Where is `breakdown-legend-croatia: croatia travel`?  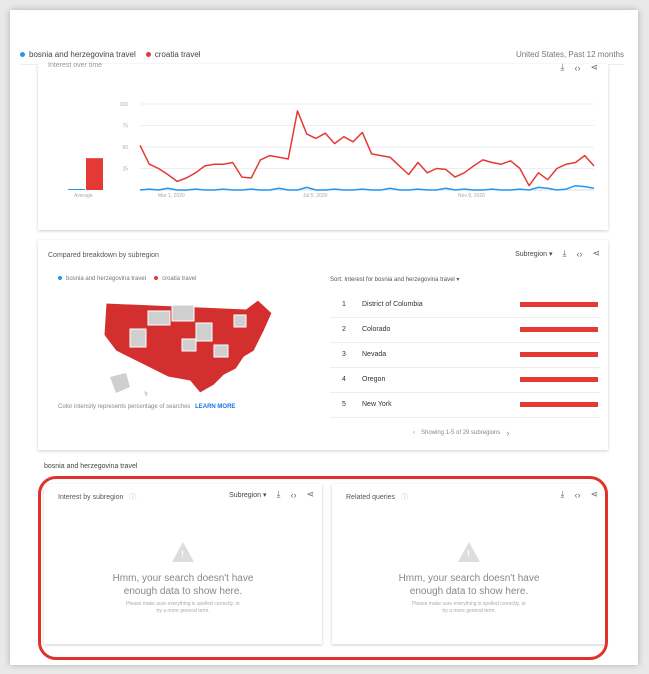 breakdown-legend-croatia: croatia travel is located at coordinates (175, 279).